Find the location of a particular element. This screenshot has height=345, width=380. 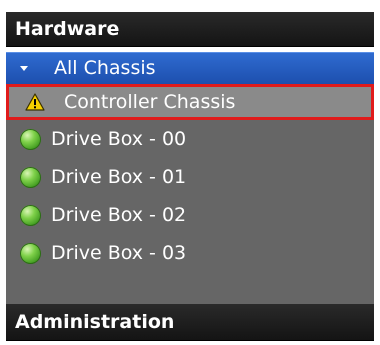

tree-item-drive-box-00: Drive Box - 00 is located at coordinates (190, 139).